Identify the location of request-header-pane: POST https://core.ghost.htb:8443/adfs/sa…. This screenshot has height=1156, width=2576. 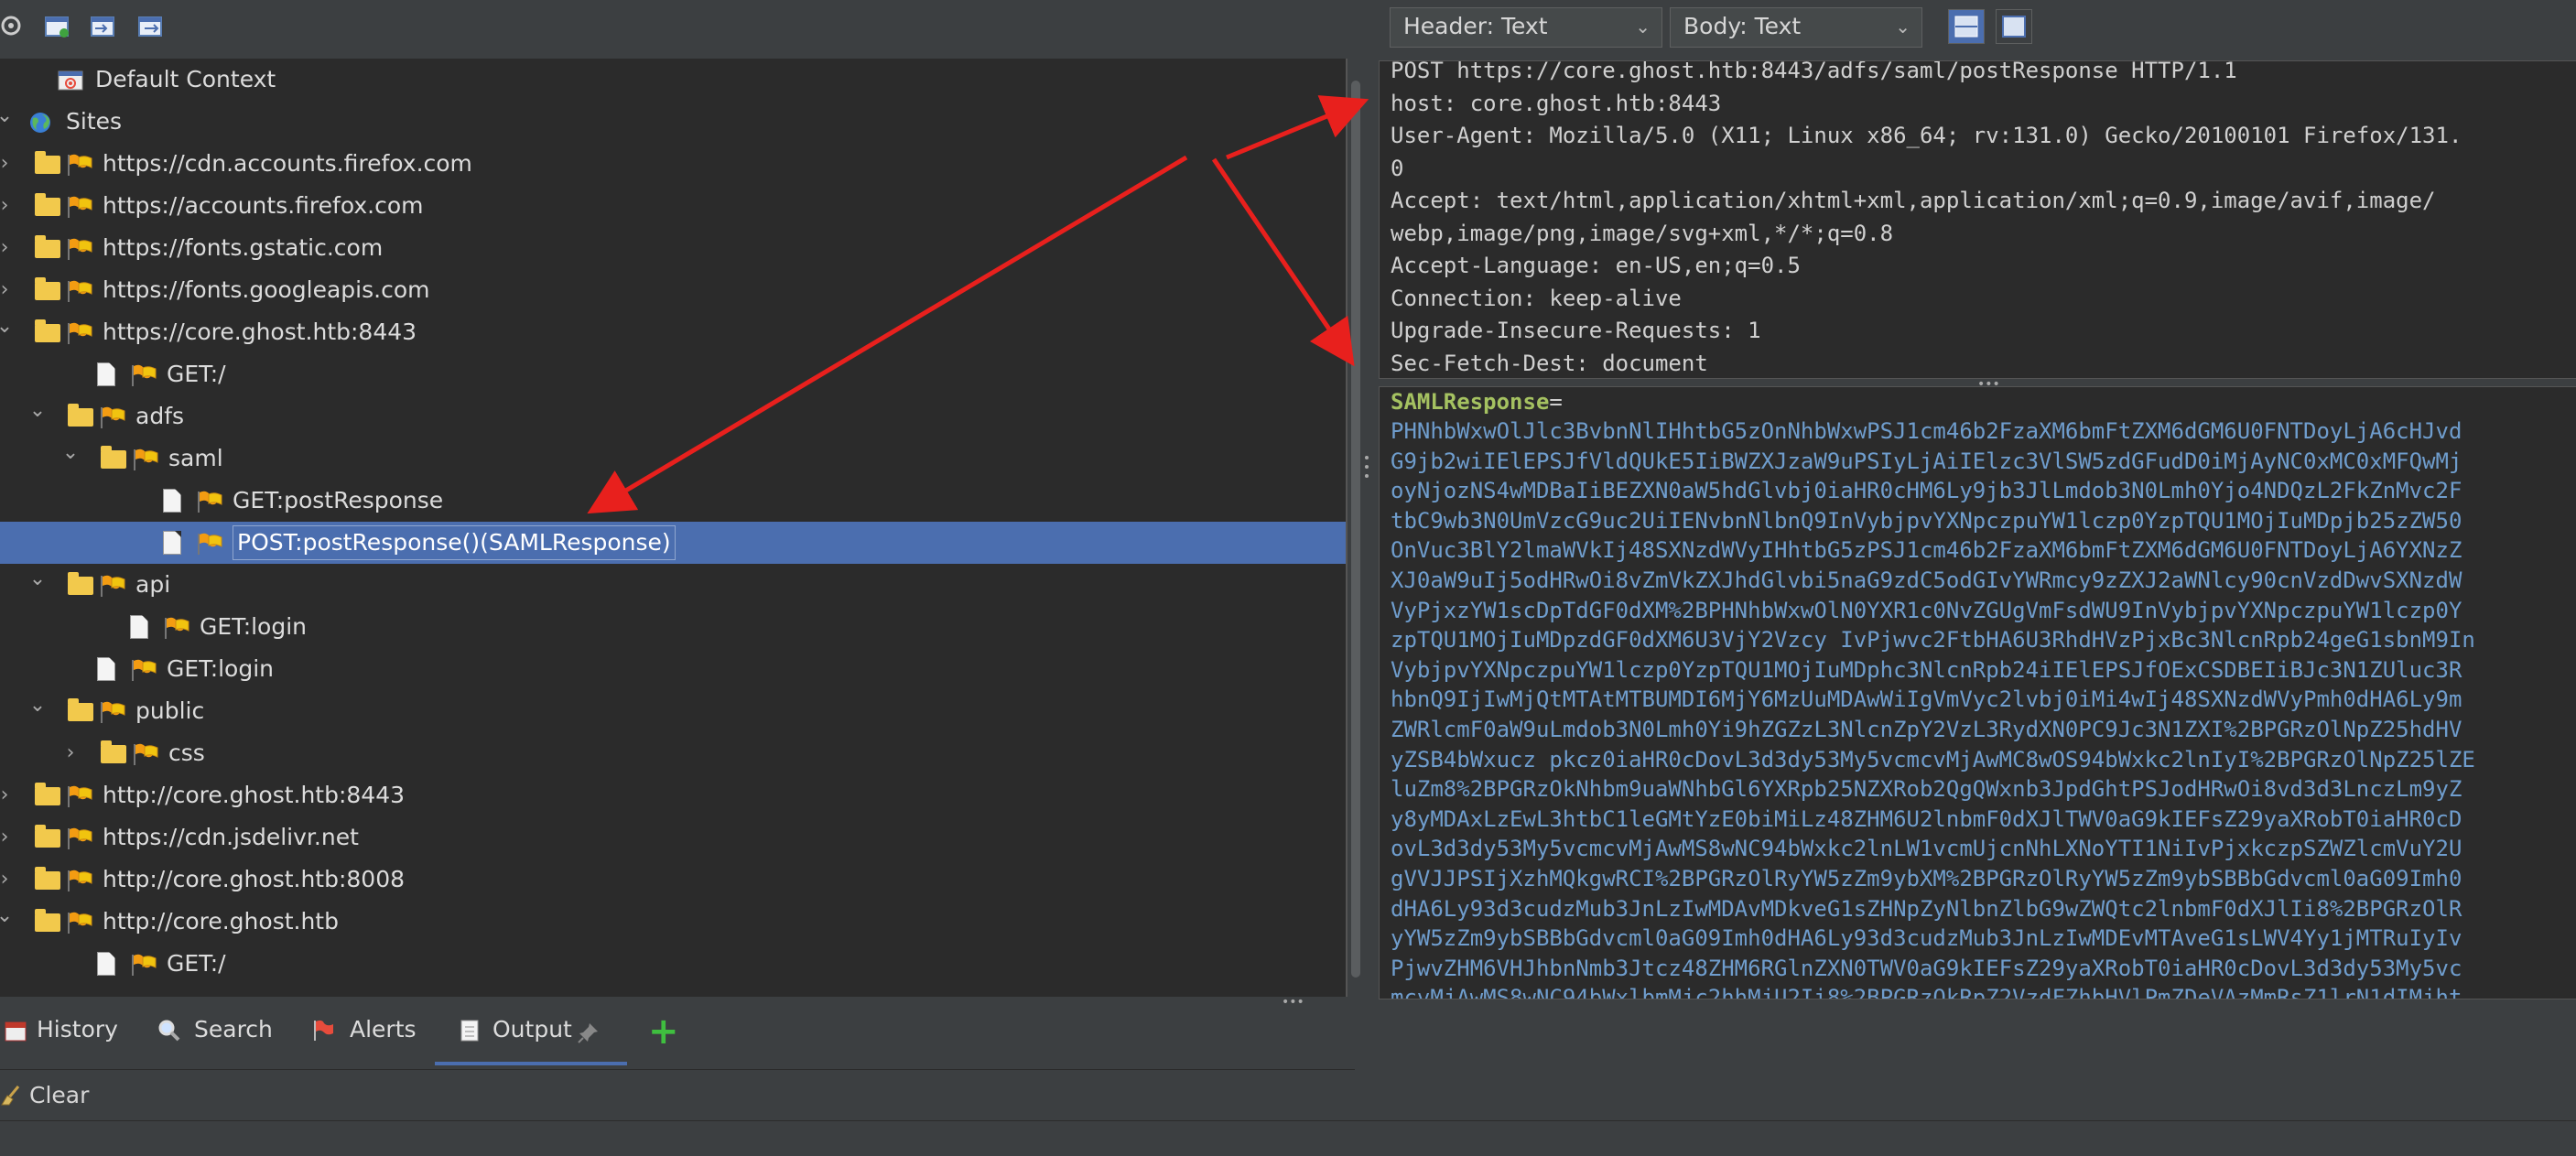
(1978, 219).